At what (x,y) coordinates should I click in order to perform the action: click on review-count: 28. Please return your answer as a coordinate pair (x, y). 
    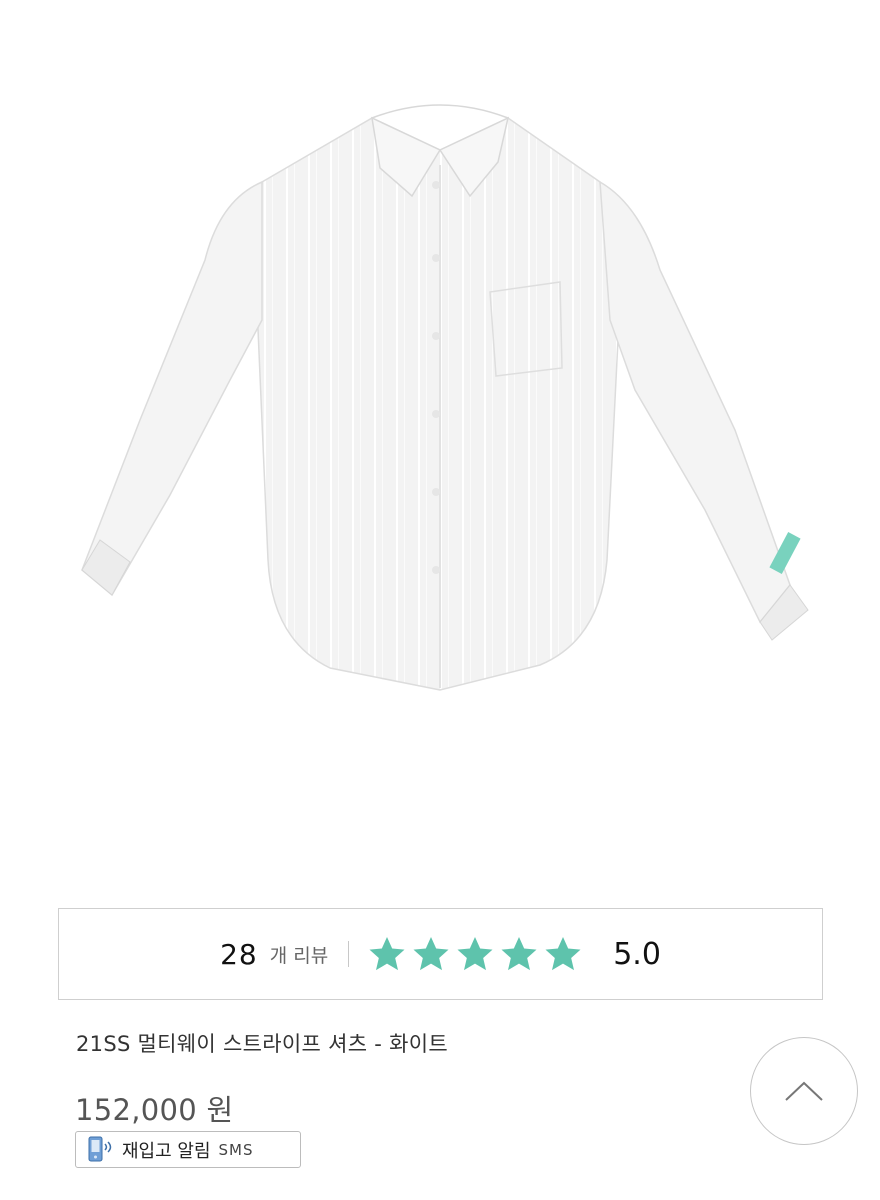
    Looking at the image, I should click on (239, 954).